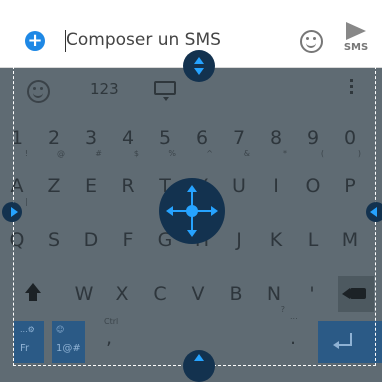 This screenshot has width=382, height=382. Describe the element at coordinates (104, 89) in the screenshot. I see `numbers-toggle: 123` at that location.